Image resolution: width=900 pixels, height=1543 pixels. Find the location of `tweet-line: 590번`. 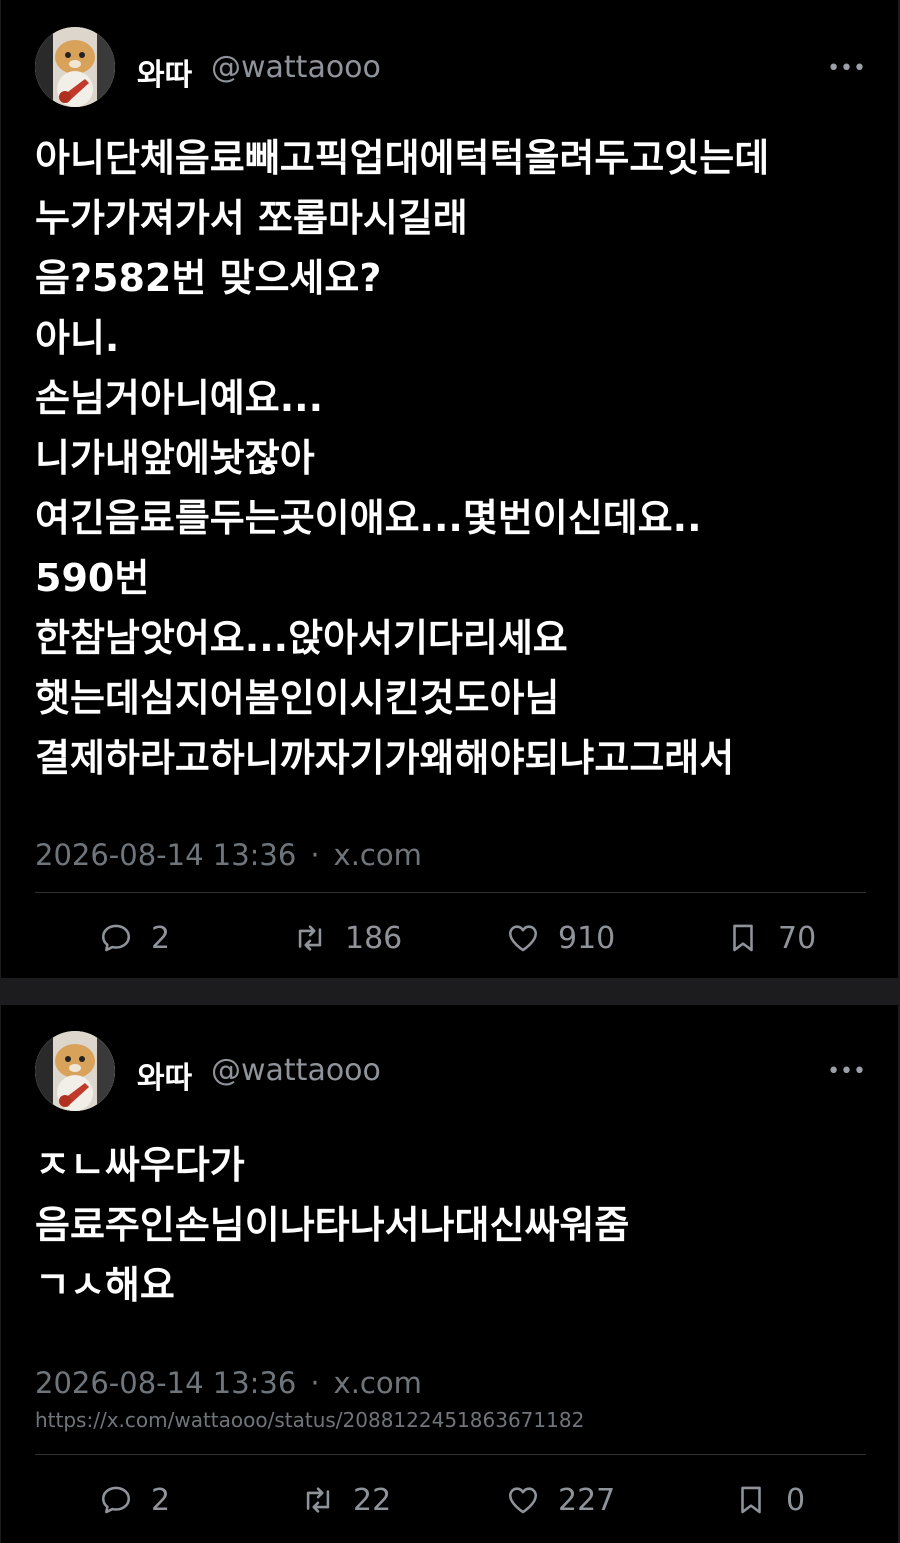

tweet-line: 590번 is located at coordinates (92, 578).